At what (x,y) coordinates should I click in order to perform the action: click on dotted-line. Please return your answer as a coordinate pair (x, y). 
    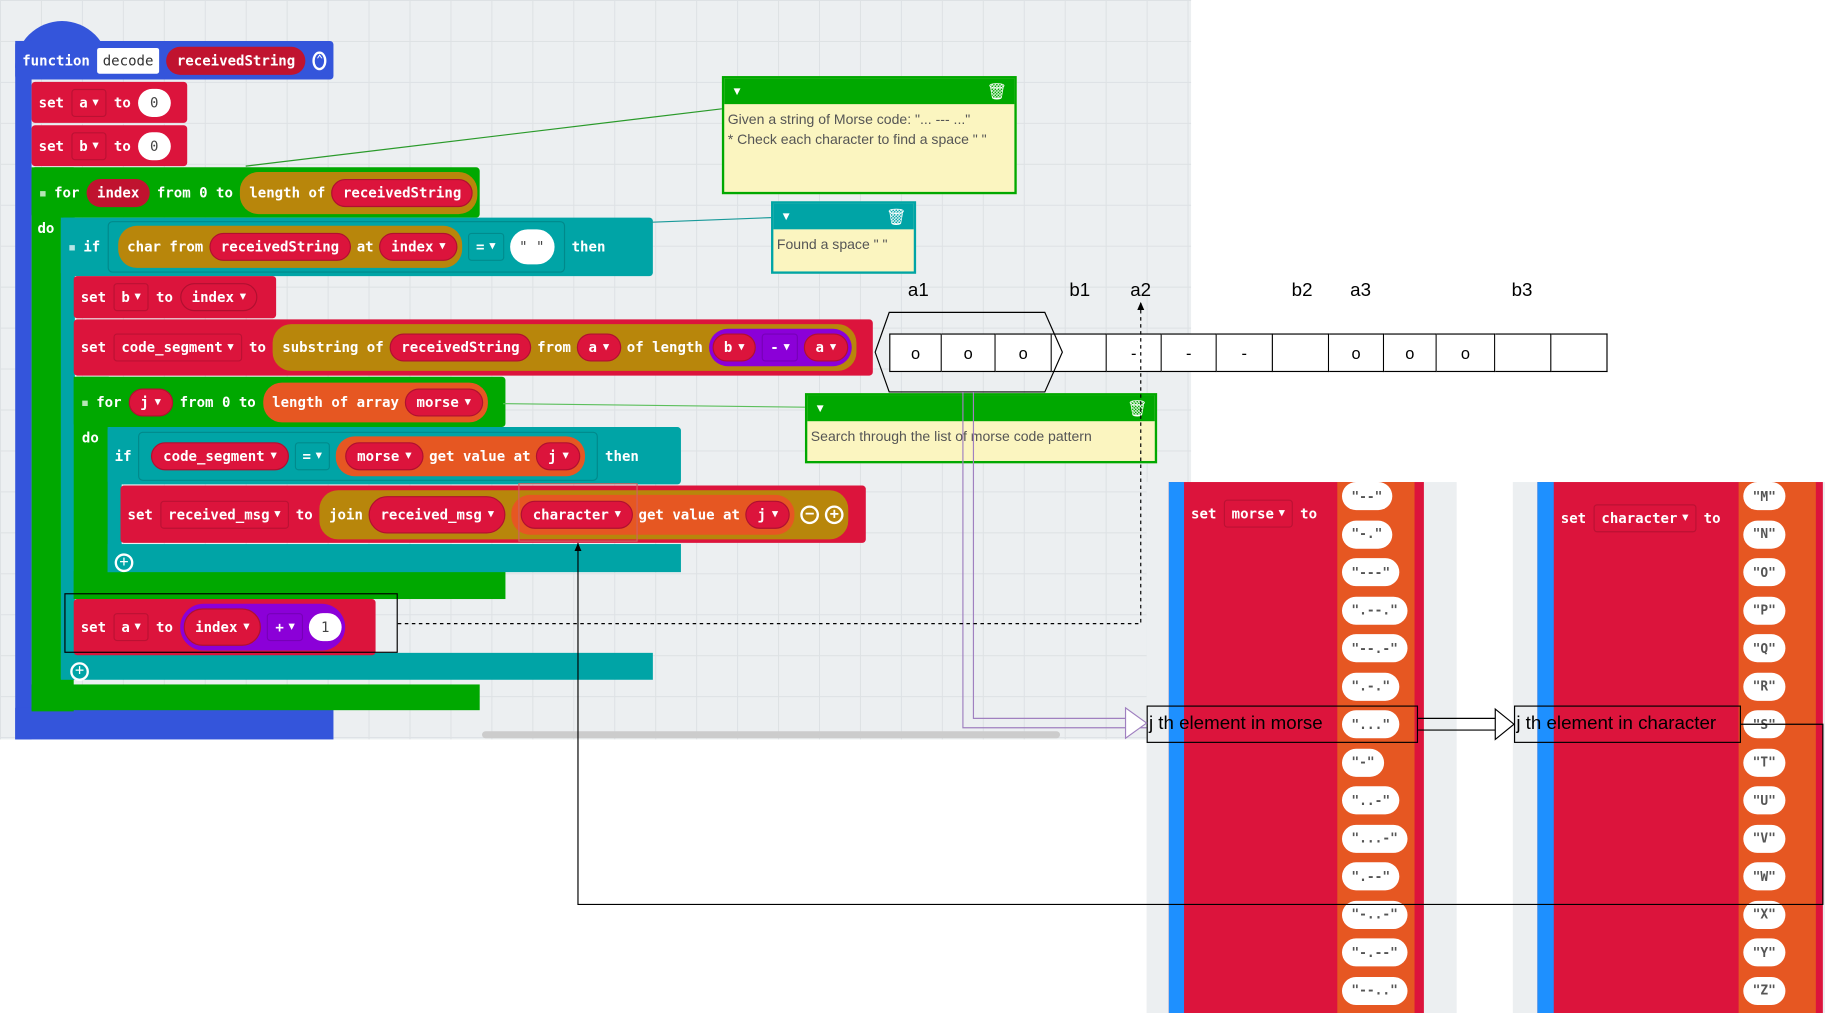
    Looking at the image, I should click on (771, 463).